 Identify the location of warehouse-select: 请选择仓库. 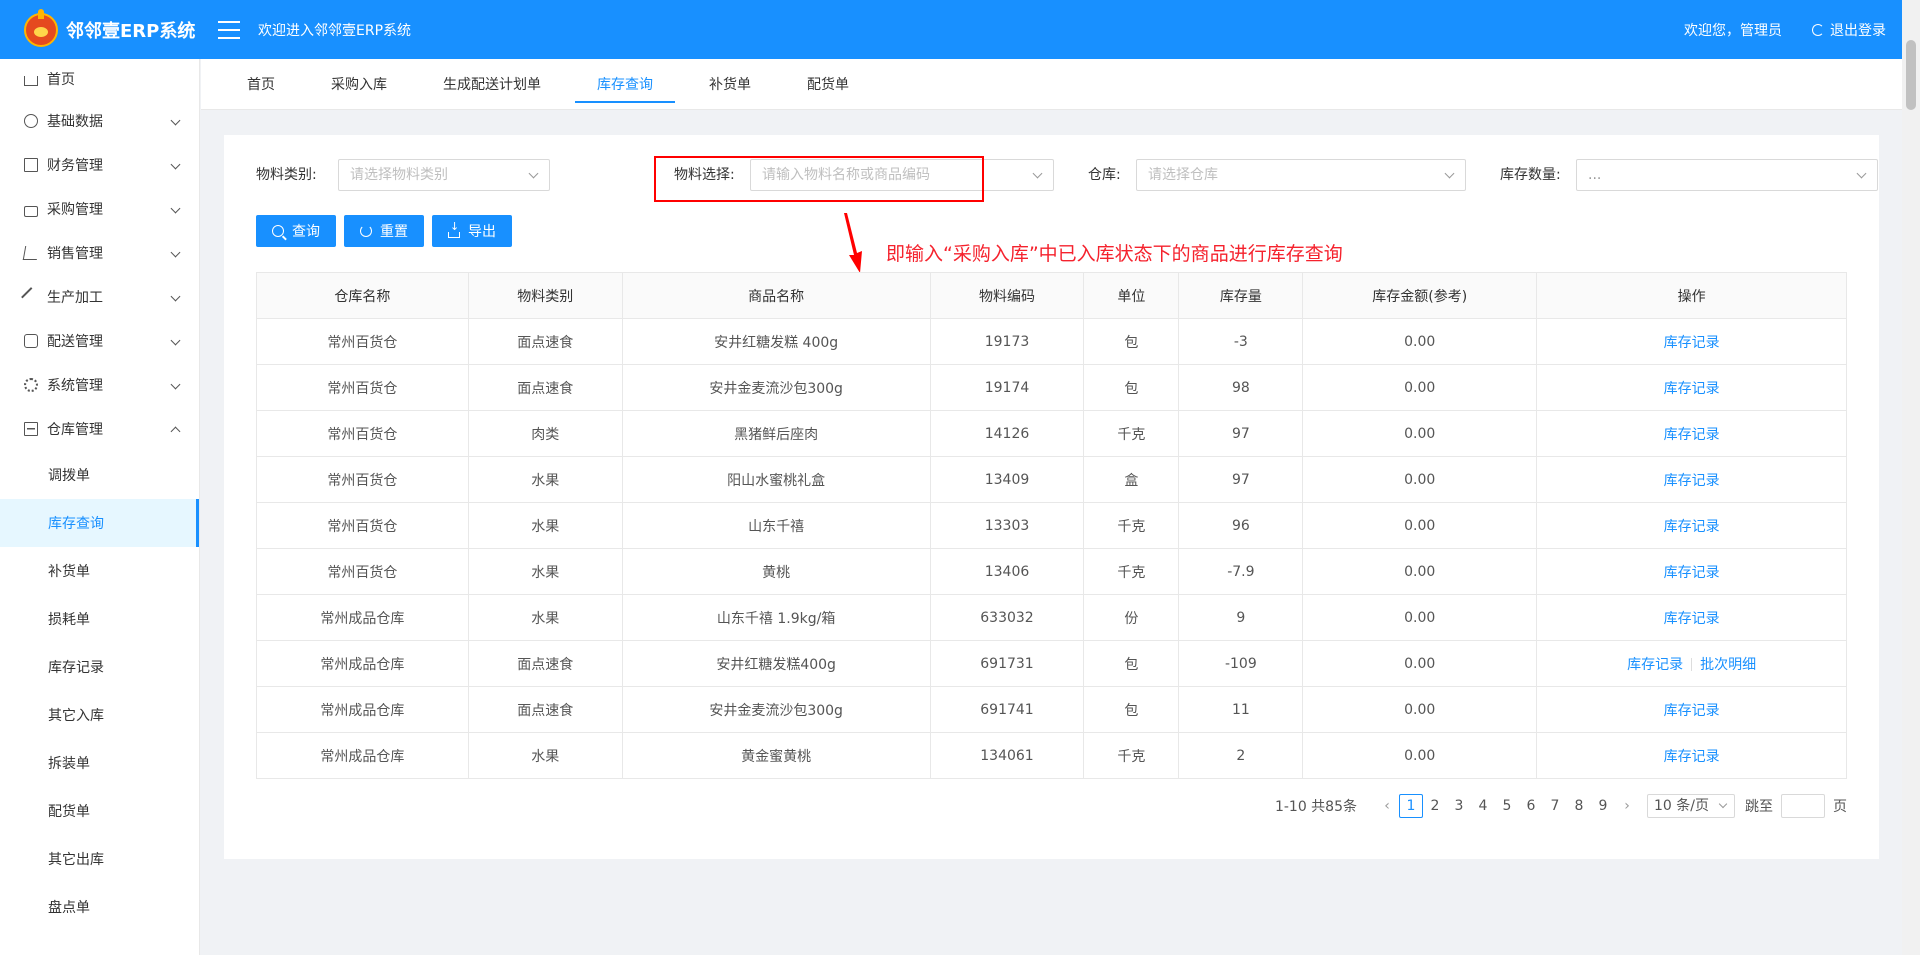
(1301, 175).